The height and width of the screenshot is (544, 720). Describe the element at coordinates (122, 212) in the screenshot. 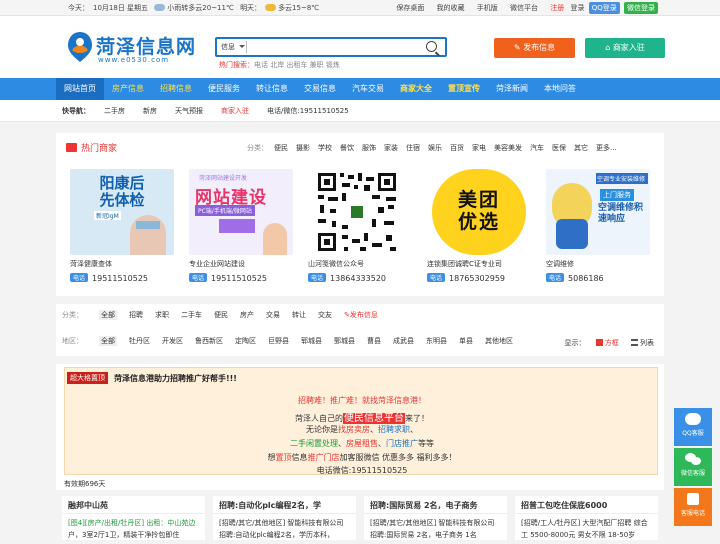

I see `merchant-image: 阳康后先体检 新冠IgM` at that location.